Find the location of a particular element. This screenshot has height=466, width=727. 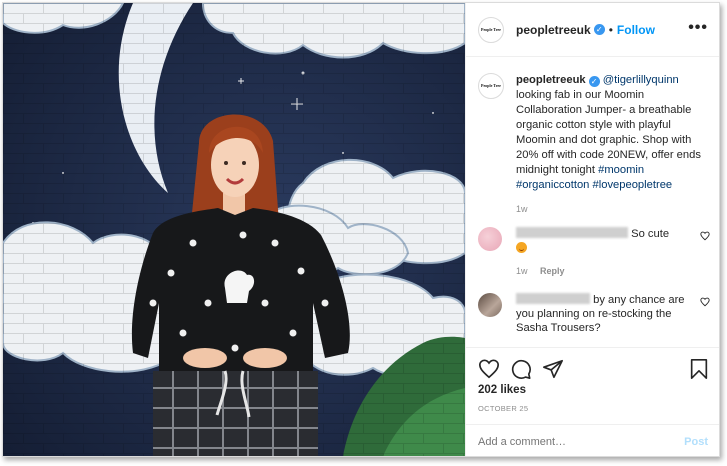

hashtag-organiccotton: #organiccotton is located at coordinates (552, 185).